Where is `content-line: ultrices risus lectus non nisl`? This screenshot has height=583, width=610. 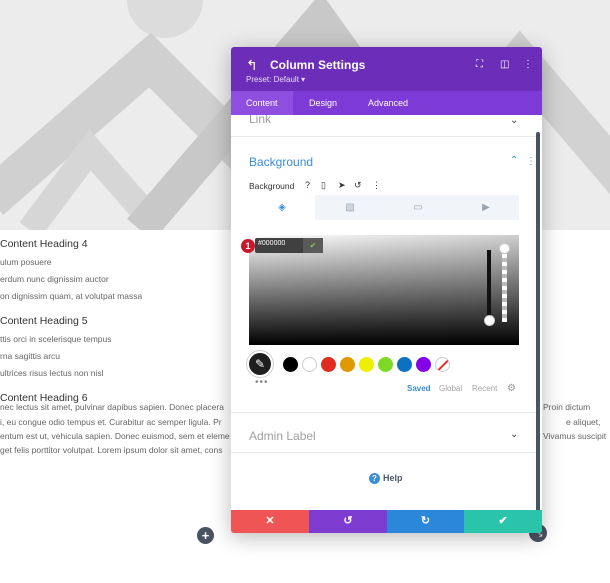 content-line: ultrices risus lectus non nisl is located at coordinates (52, 373).